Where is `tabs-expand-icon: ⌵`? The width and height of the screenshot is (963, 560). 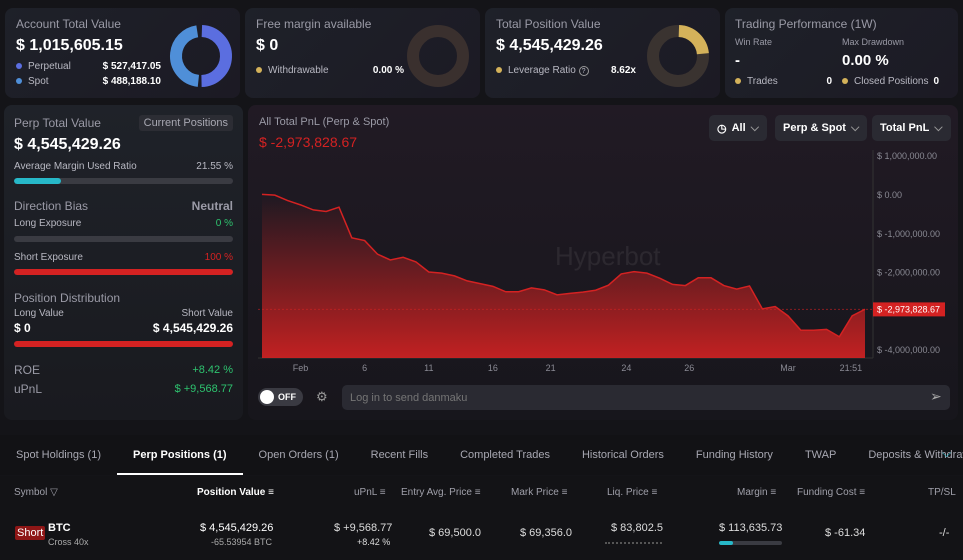 tabs-expand-icon: ⌵ is located at coordinates (946, 453).